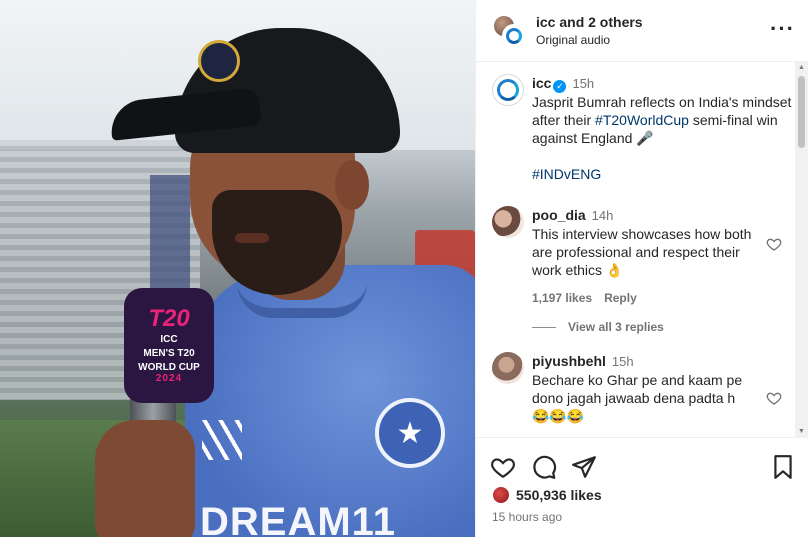 This screenshot has height=537, width=808. What do you see at coordinates (603, 215) in the screenshot?
I see `comment-time: 14h` at bounding box center [603, 215].